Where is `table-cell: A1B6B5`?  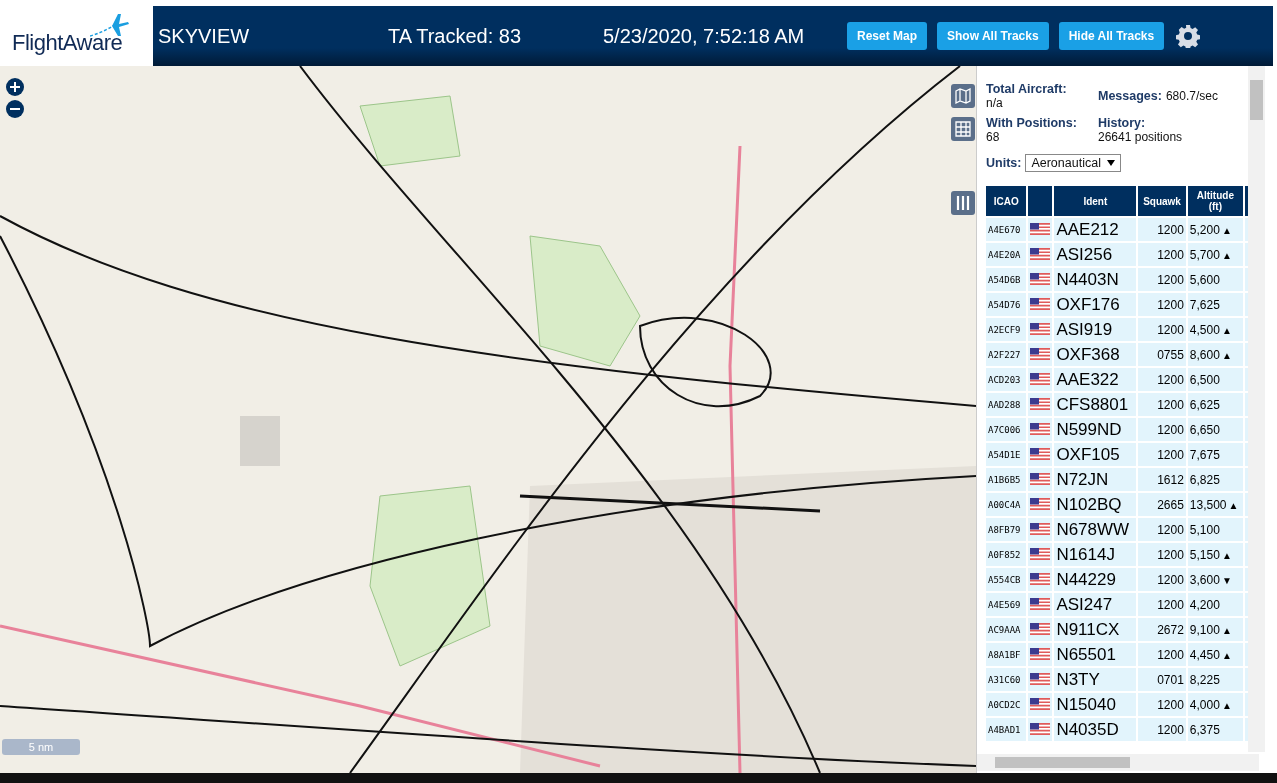
table-cell: A1B6B5 is located at coordinates (1006, 479).